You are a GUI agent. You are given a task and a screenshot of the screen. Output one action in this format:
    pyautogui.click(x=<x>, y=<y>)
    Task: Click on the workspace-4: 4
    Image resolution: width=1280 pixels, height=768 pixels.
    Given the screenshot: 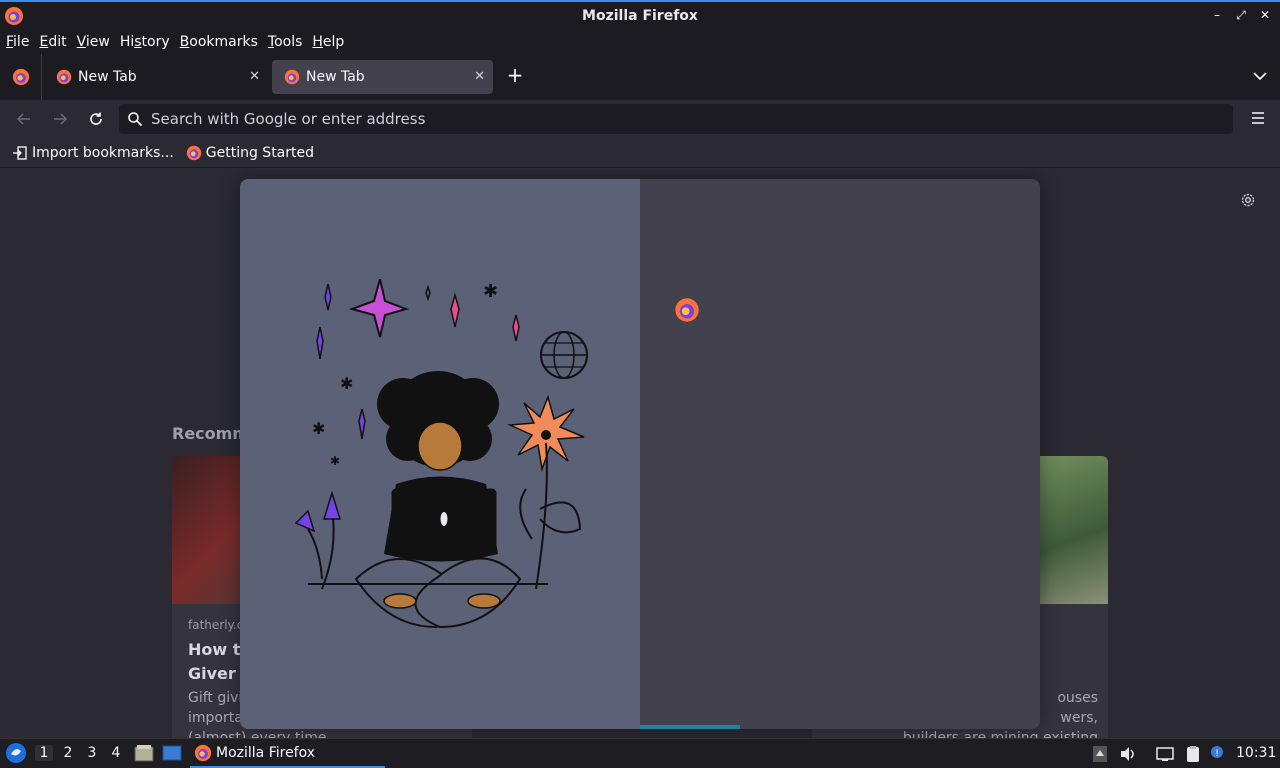 What is the action you would take?
    pyautogui.click(x=116, y=753)
    